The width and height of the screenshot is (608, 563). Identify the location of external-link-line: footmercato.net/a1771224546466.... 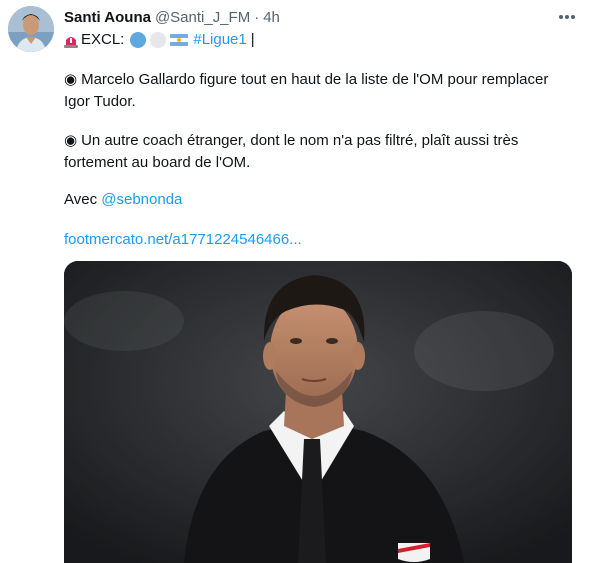
(183, 240).